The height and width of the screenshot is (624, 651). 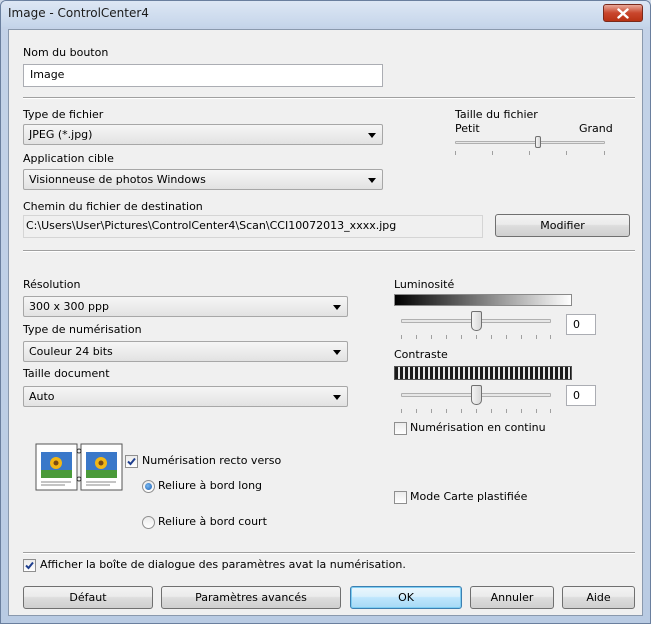 What do you see at coordinates (406, 597) in the screenshot?
I see `ok-button: OK` at bounding box center [406, 597].